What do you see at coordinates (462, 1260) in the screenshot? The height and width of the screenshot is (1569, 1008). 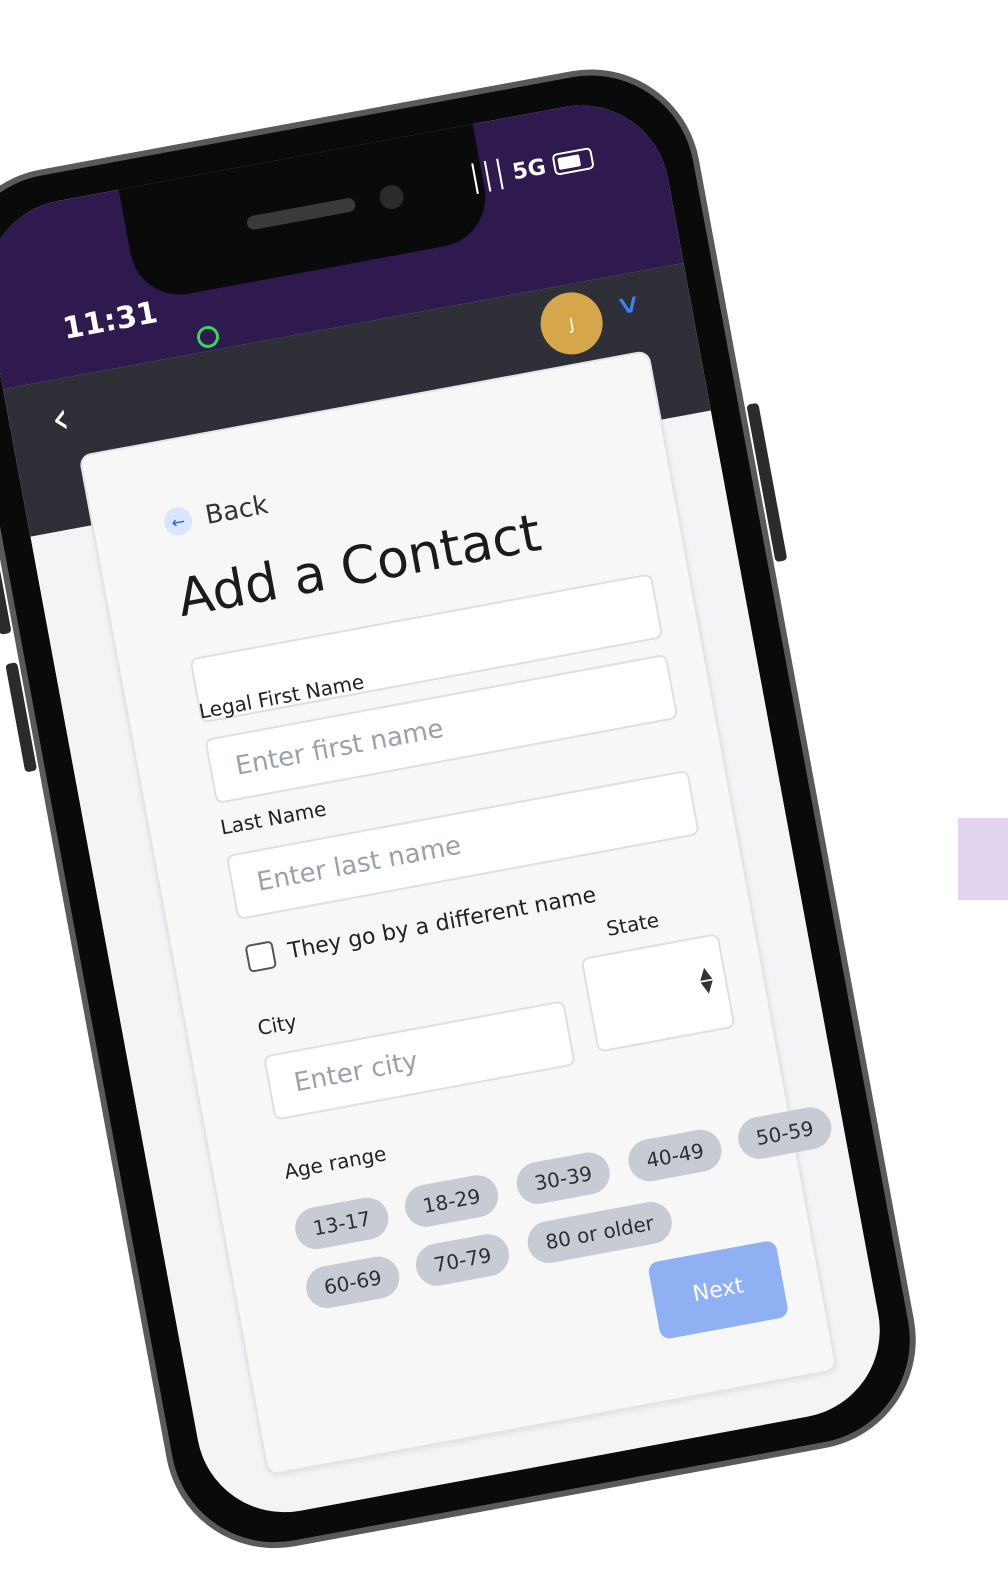 I see `age-chip-70-79: 70-79` at bounding box center [462, 1260].